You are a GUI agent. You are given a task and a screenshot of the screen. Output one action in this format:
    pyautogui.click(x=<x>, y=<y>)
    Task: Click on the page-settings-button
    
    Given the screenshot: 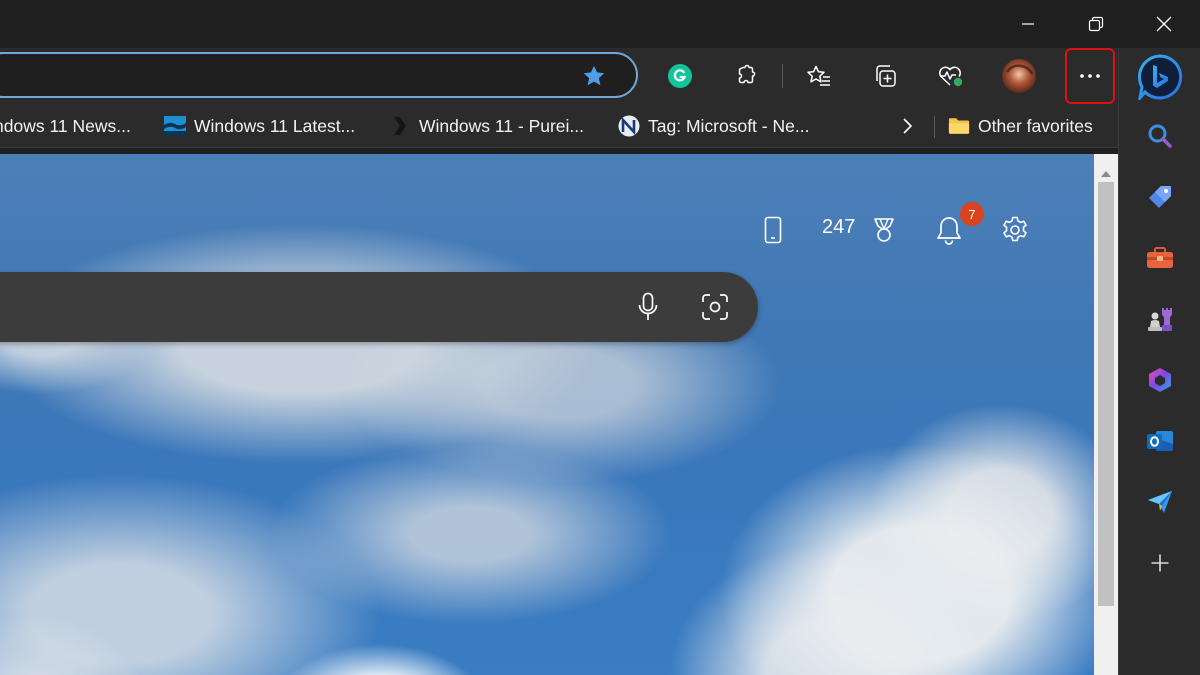 What is the action you would take?
    pyautogui.click(x=1015, y=230)
    